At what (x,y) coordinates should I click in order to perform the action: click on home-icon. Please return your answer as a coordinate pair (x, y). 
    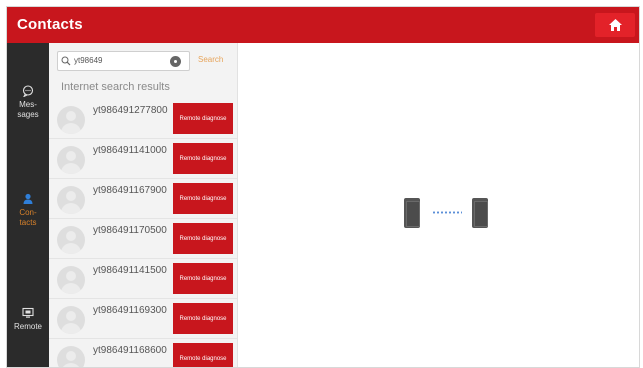
    Looking at the image, I should click on (615, 25).